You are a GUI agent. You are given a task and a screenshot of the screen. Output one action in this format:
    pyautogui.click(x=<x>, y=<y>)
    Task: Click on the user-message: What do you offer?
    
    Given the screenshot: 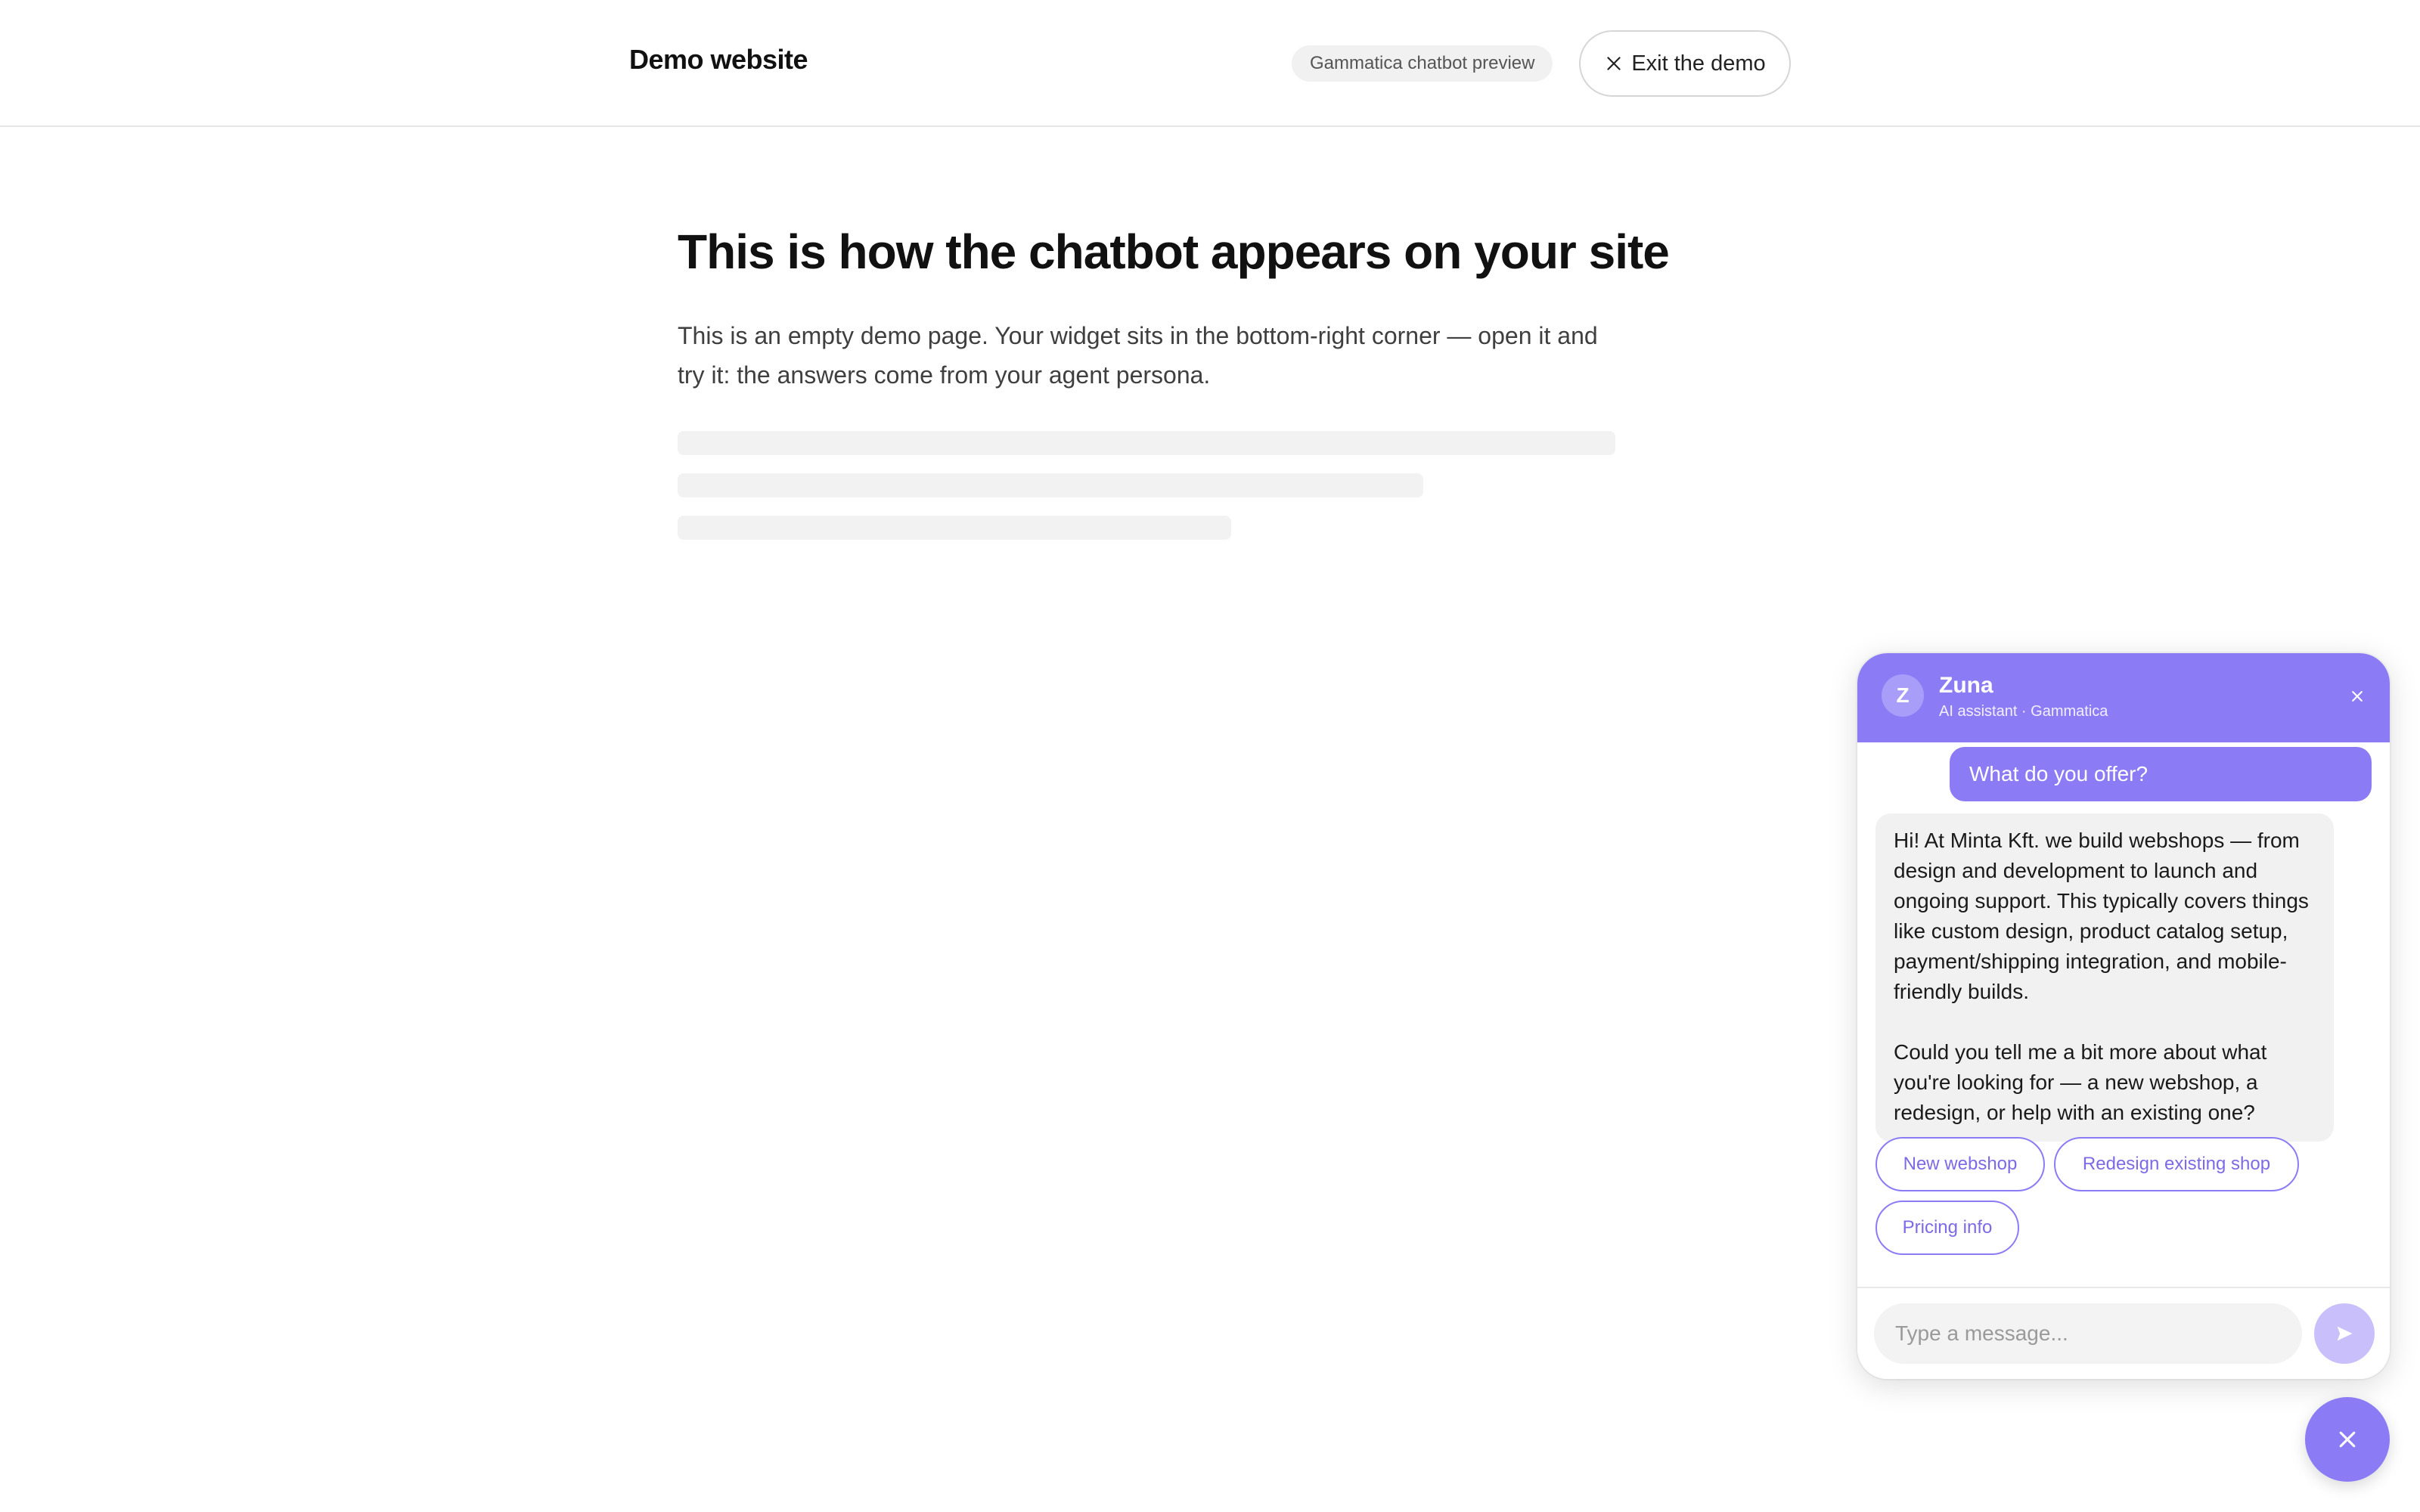 What is the action you would take?
    pyautogui.click(x=2161, y=774)
    